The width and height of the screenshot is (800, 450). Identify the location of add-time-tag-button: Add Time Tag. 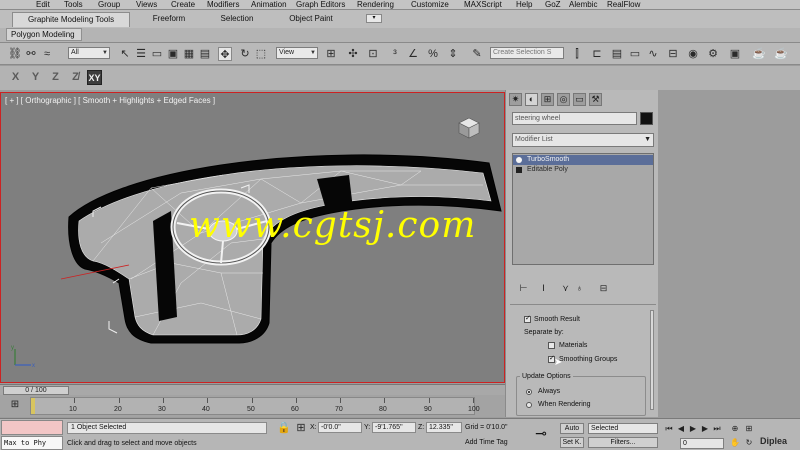
(486, 442).